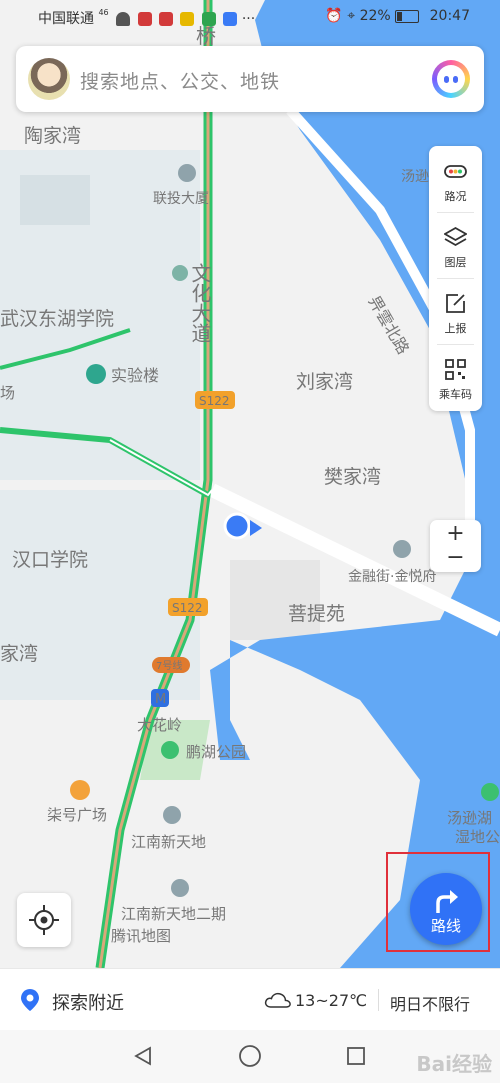  I want to click on traffic-icon, so click(455, 171).